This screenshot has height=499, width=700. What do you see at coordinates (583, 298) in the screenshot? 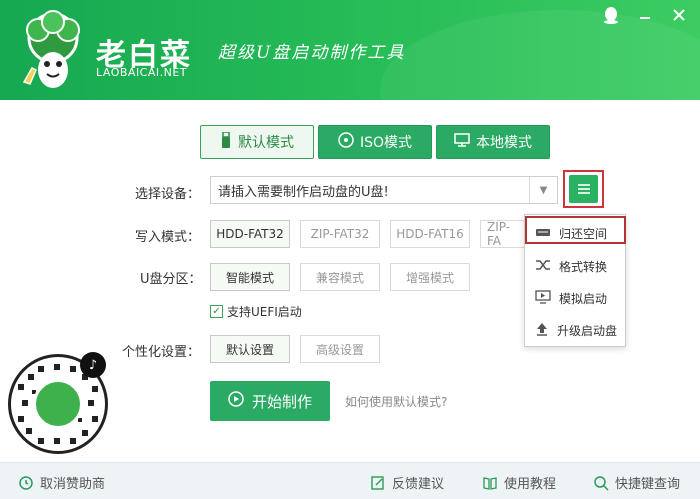
I see `menu-item-label: 模拟启动` at bounding box center [583, 298].